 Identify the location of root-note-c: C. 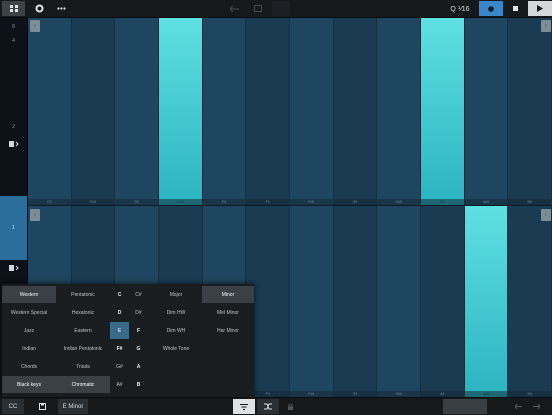
(119, 294).